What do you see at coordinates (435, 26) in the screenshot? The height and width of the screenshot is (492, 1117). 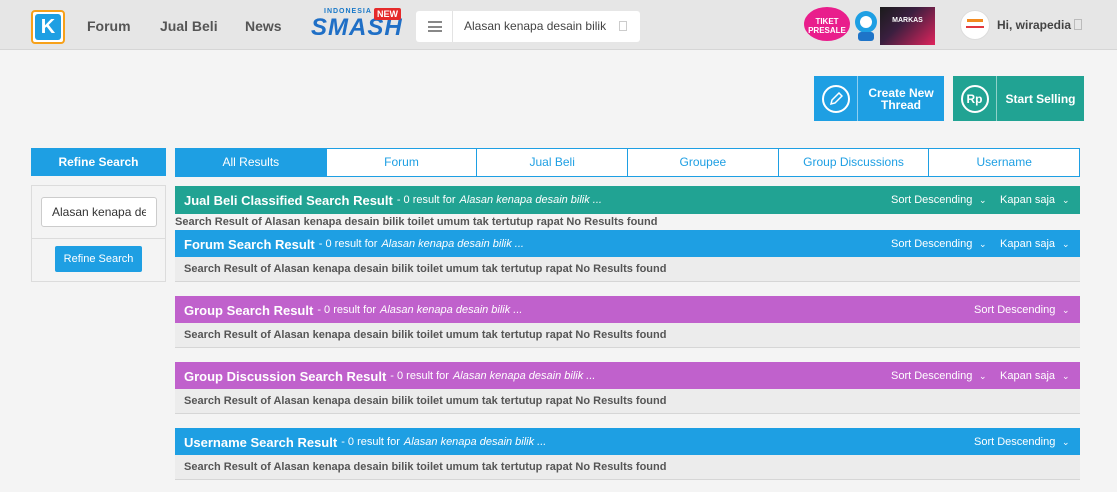 I see `hamburger-menu-icon` at bounding box center [435, 26].